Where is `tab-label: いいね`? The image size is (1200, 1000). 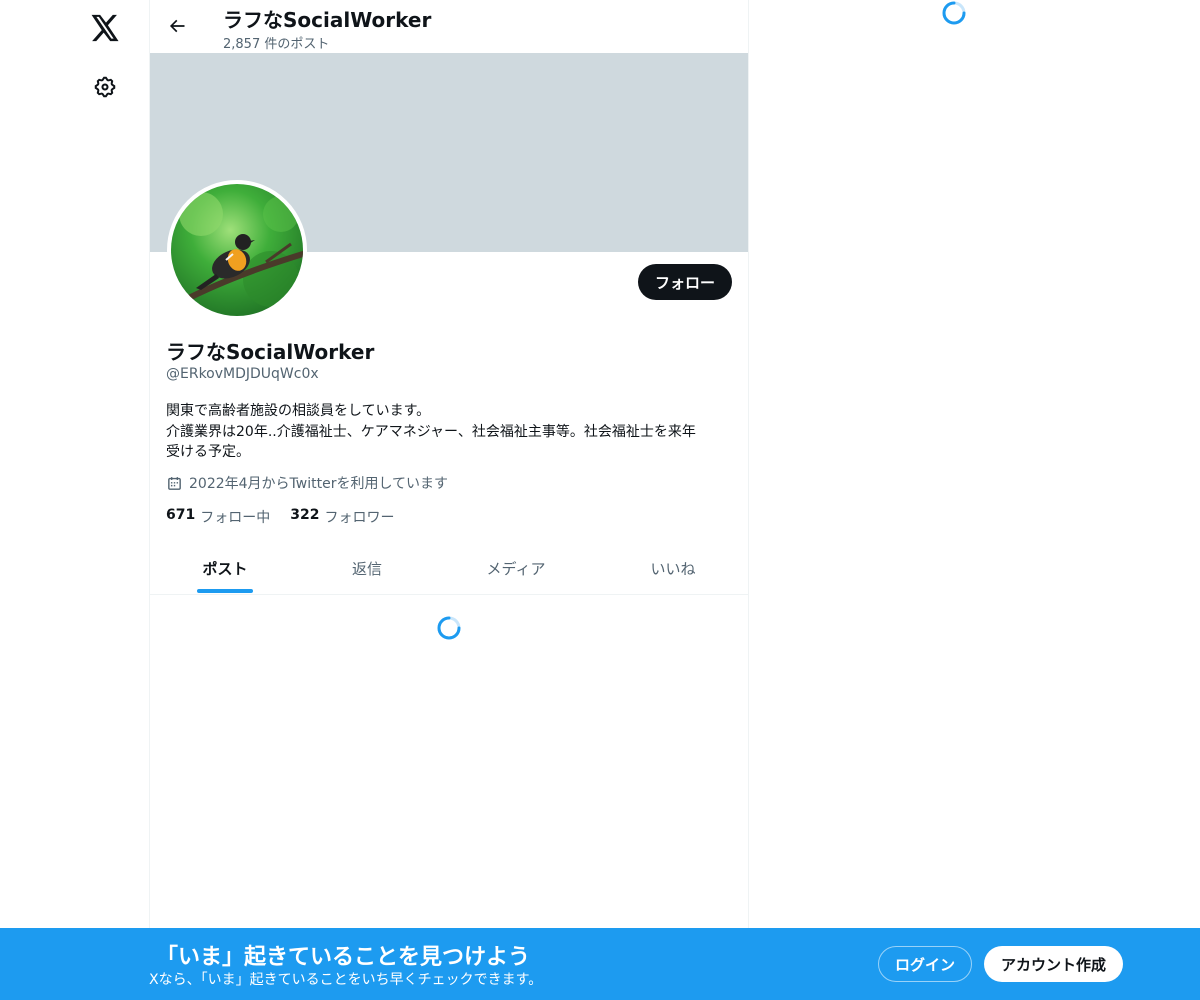 tab-label: いいね is located at coordinates (673, 568).